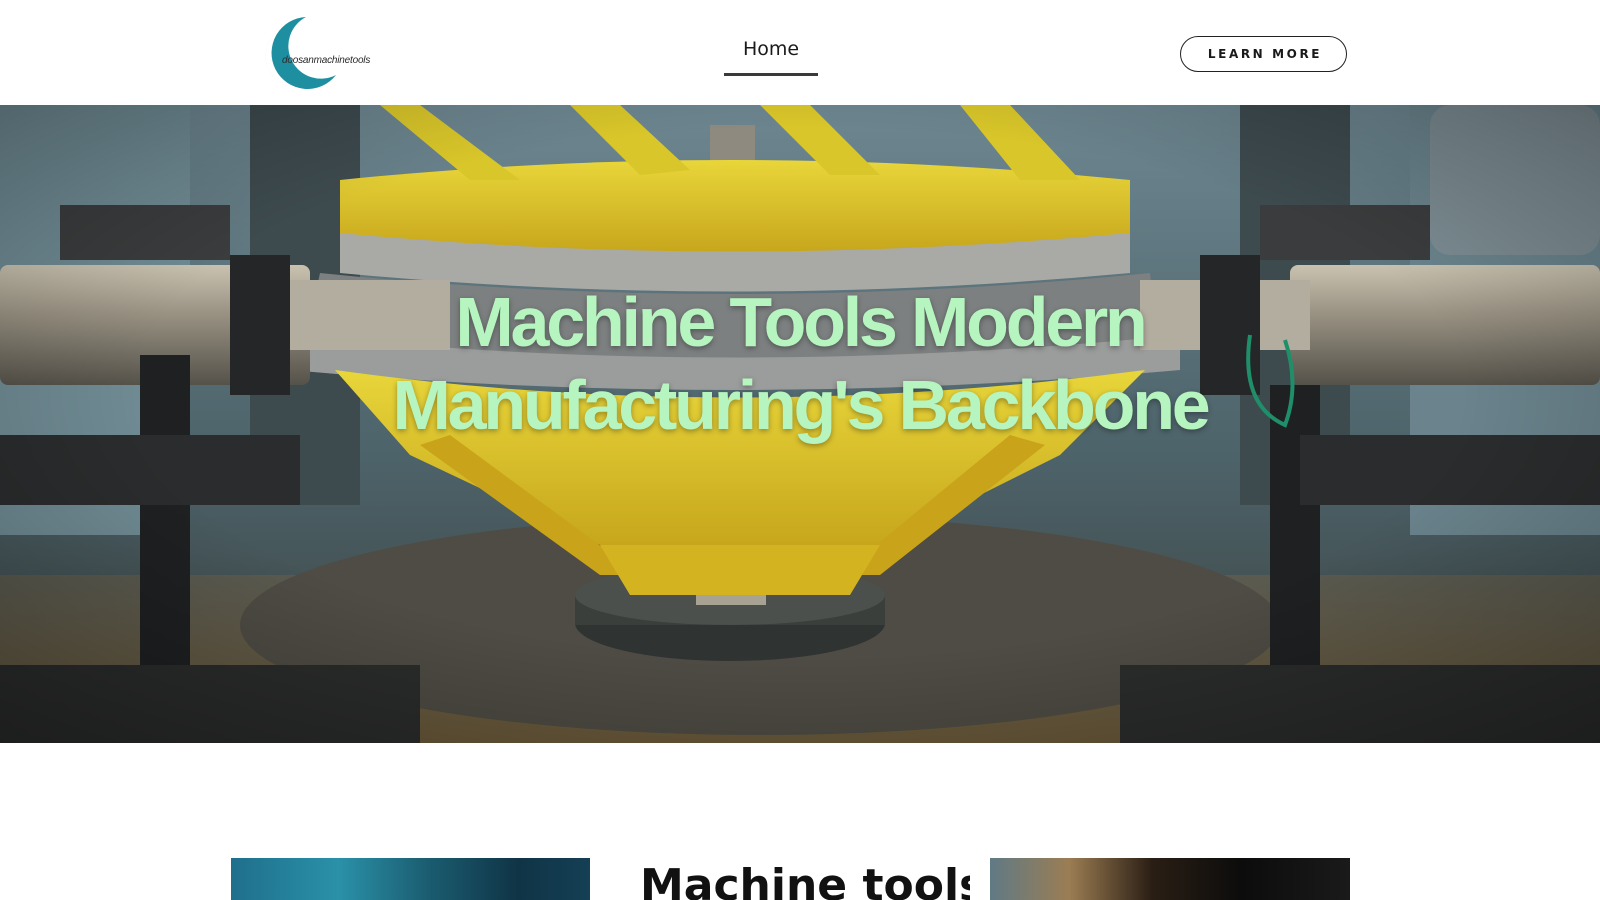  What do you see at coordinates (1263, 54) in the screenshot?
I see `learn-more-button: LEARN MORE` at bounding box center [1263, 54].